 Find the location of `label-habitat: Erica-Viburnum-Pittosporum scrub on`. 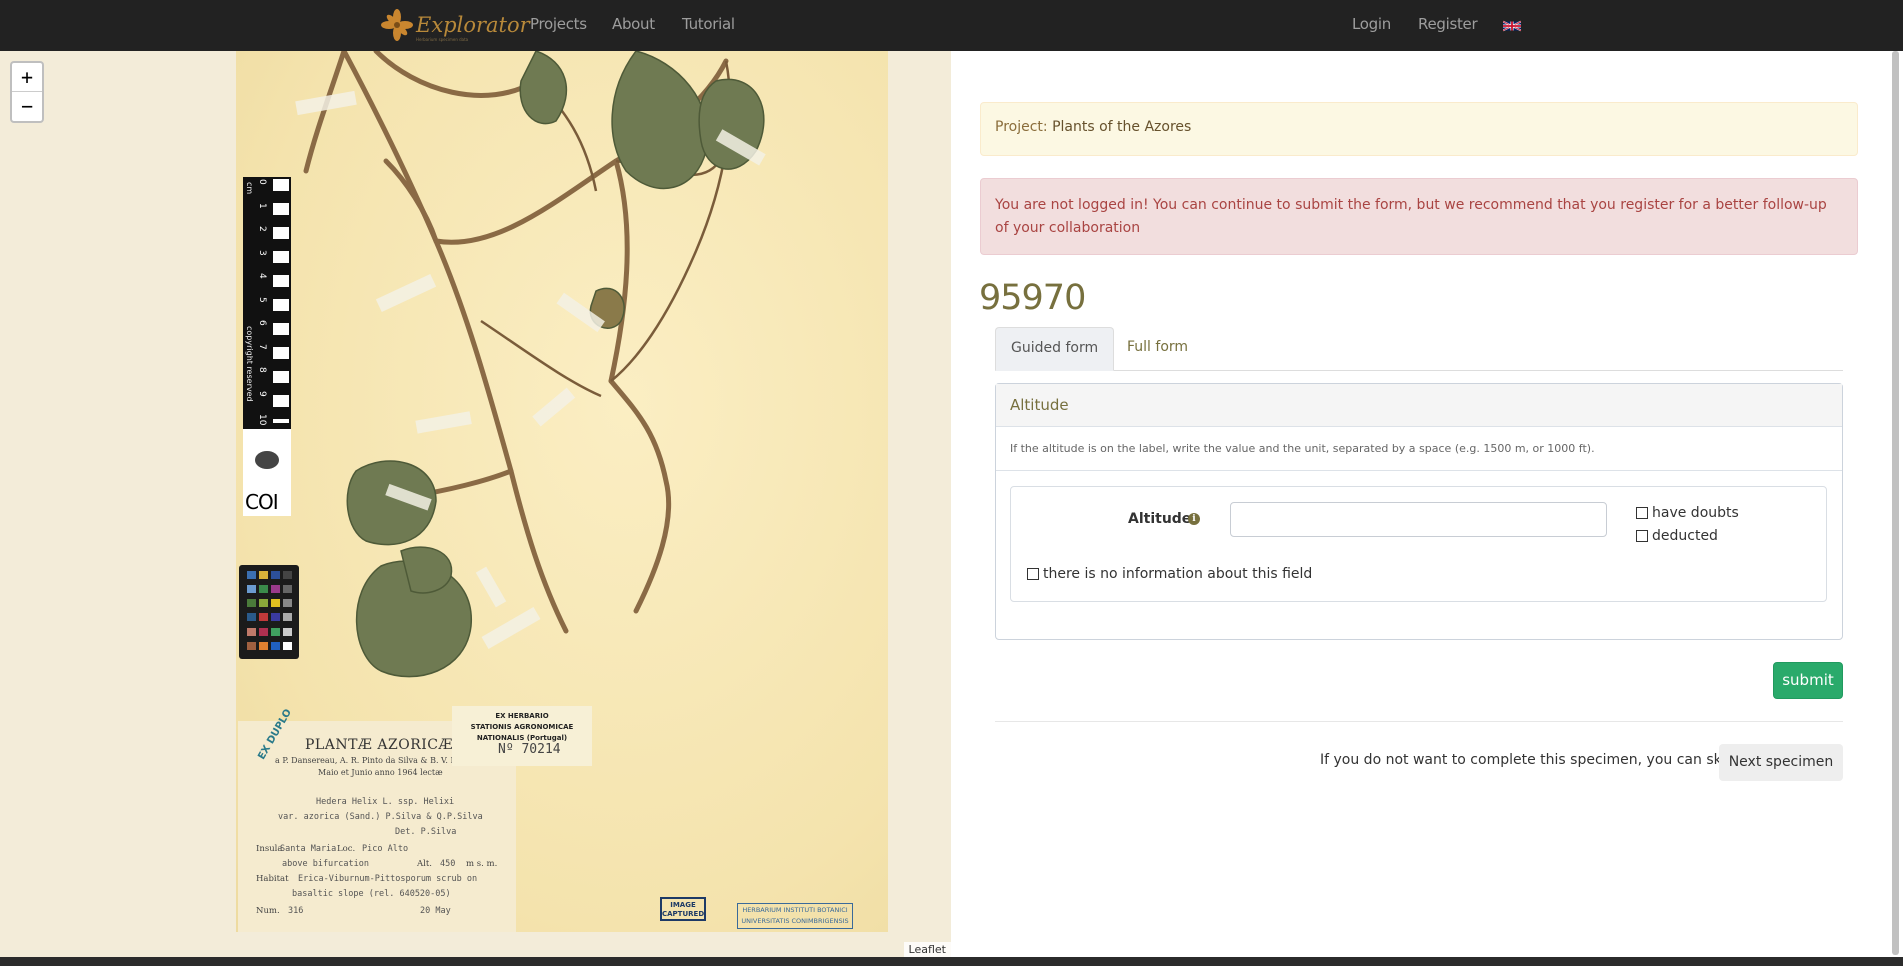

label-habitat: Erica-Viburnum-Pittosporum scrub on is located at coordinates (388, 879).